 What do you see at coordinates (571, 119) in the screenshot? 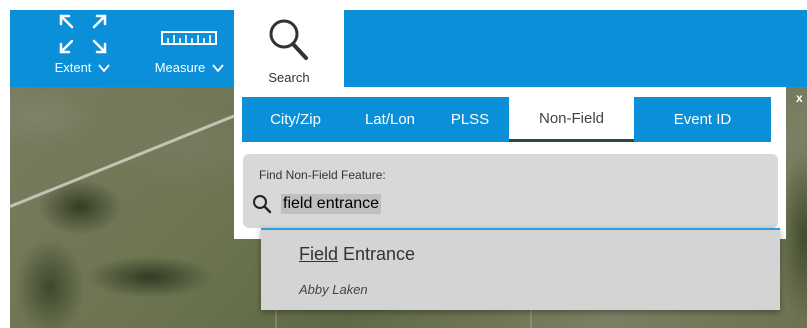
I see `tab-non-field: Non-Field` at bounding box center [571, 119].